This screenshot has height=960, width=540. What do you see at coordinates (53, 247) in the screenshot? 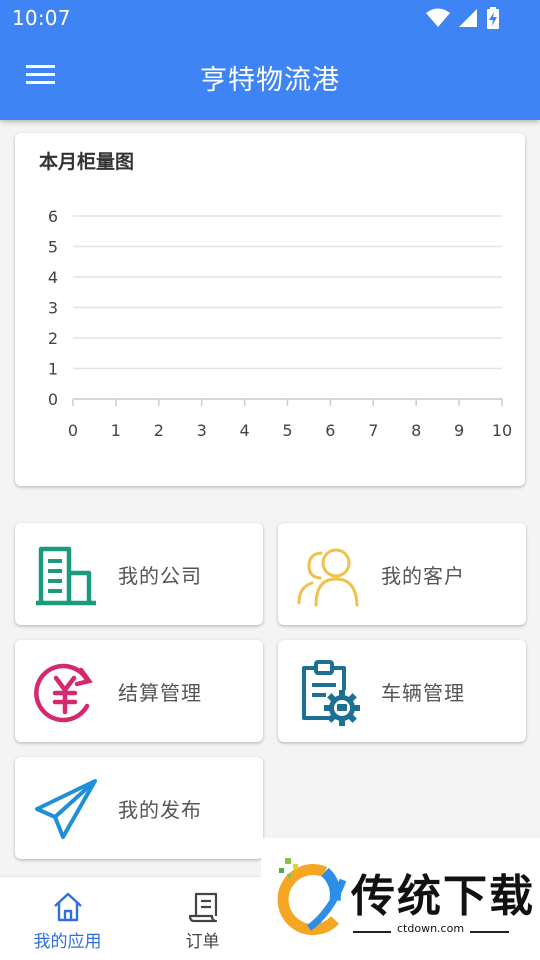
I see `y-tick-label: 5` at bounding box center [53, 247].